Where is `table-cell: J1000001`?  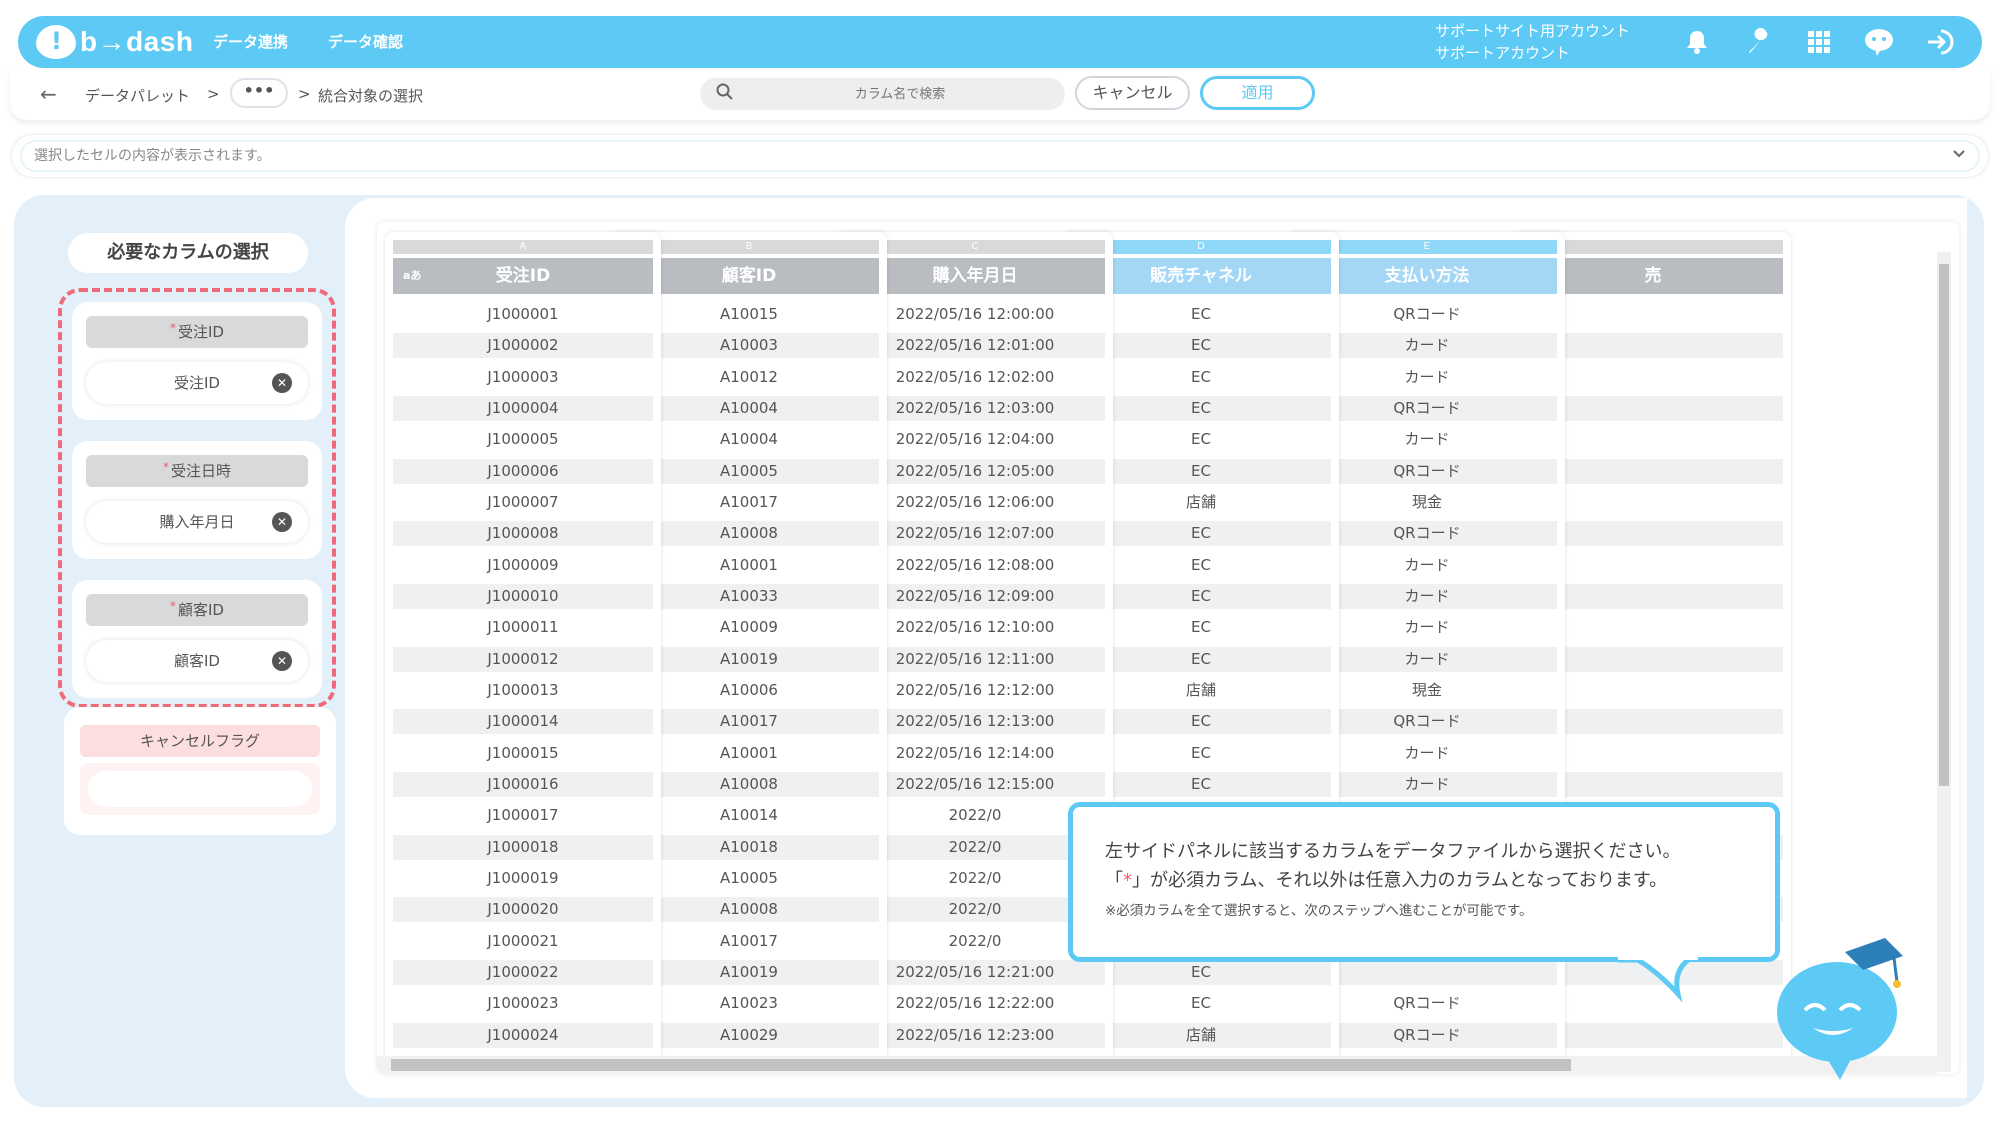
table-cell: J1000001 is located at coordinates (523, 314).